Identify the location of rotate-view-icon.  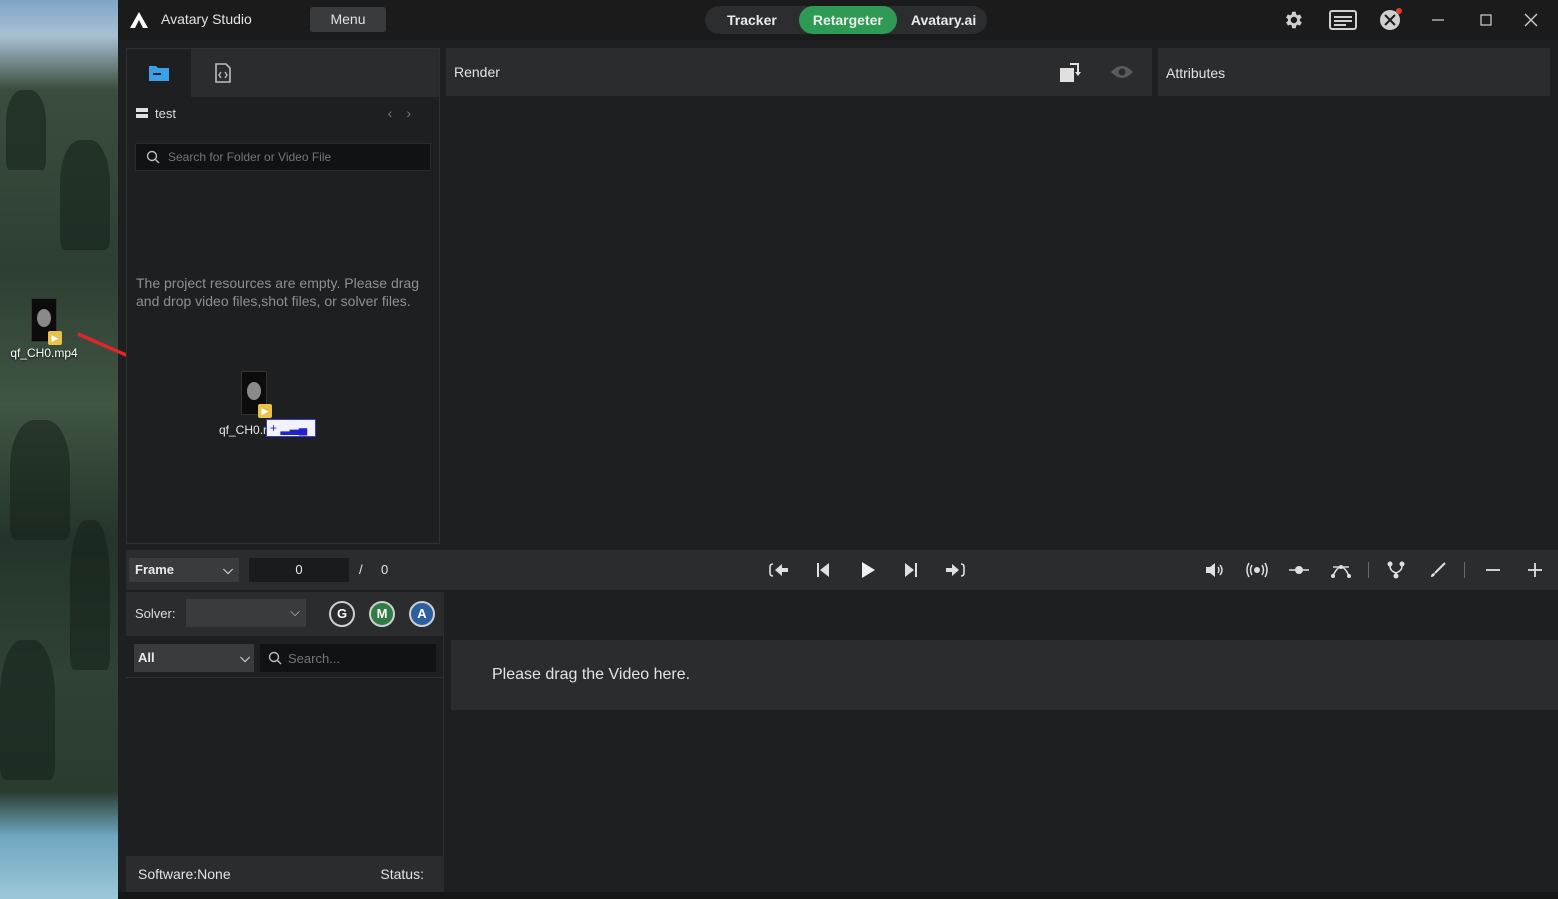
(1071, 74).